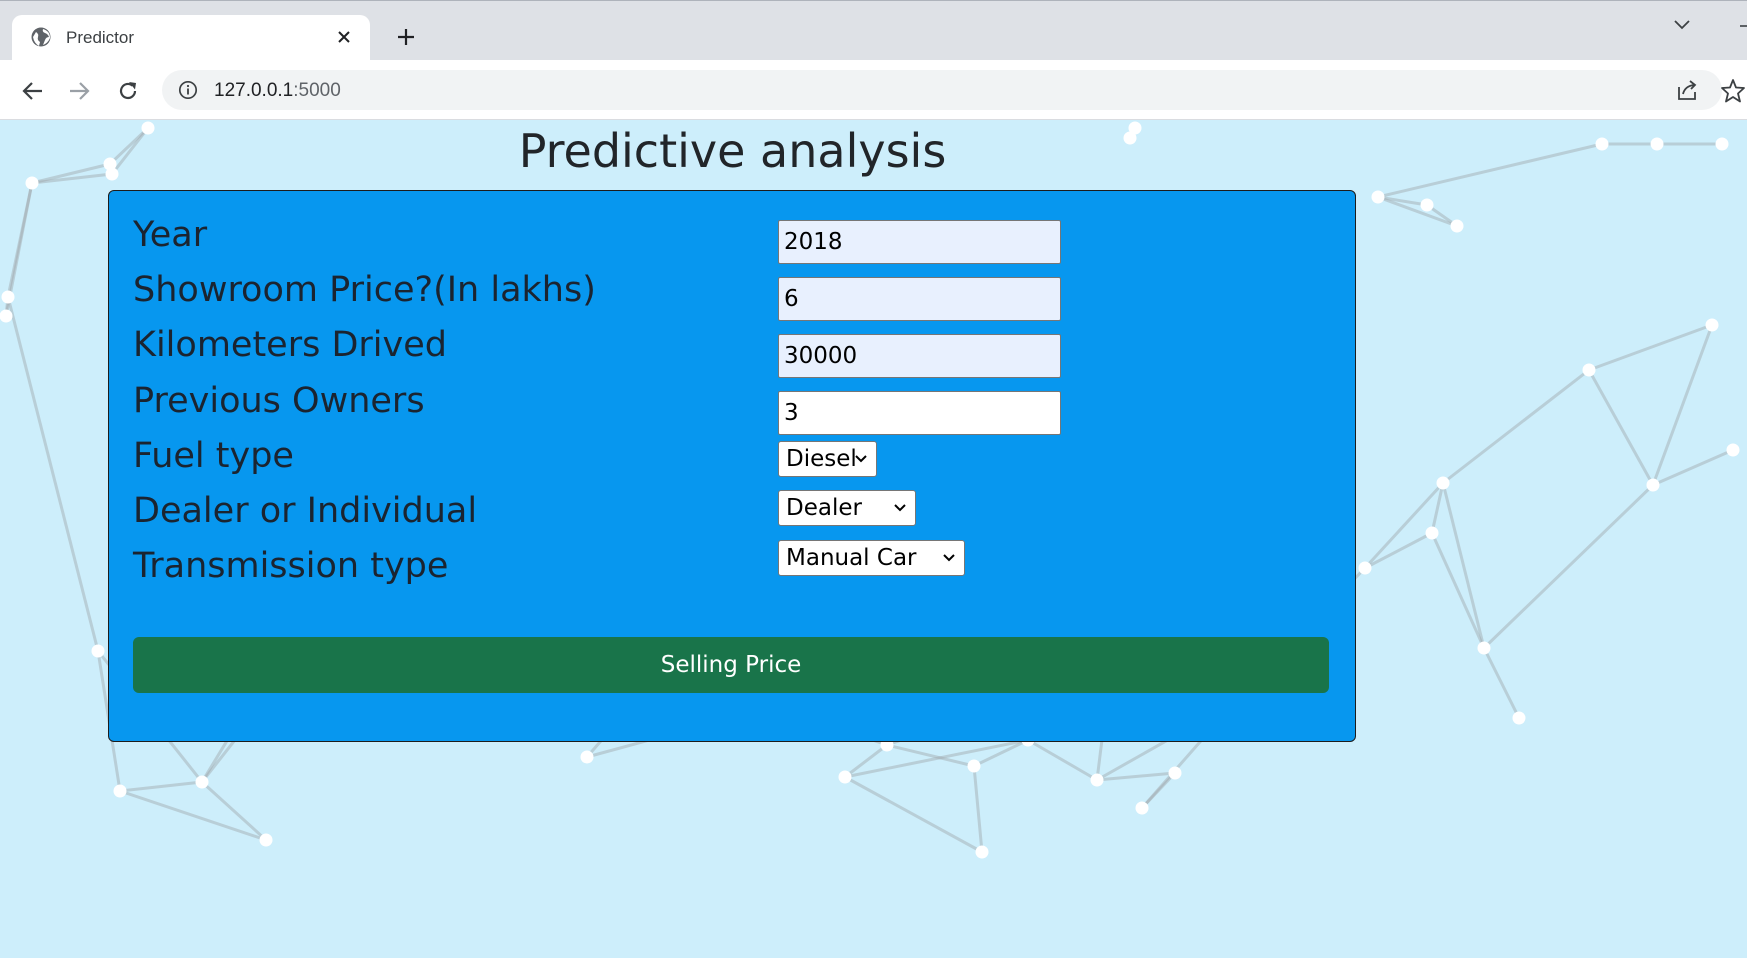  I want to click on year-row: Year 2018, so click(733, 240).